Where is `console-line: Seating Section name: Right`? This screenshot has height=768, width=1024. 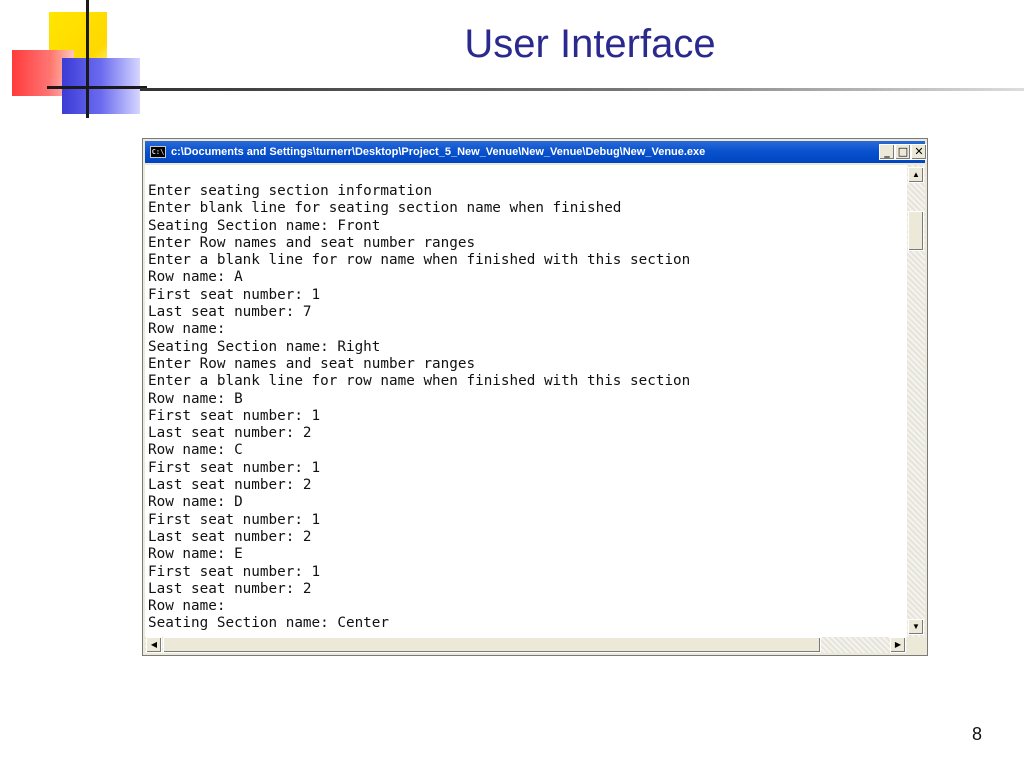 console-line: Seating Section name: Right is located at coordinates (264, 346).